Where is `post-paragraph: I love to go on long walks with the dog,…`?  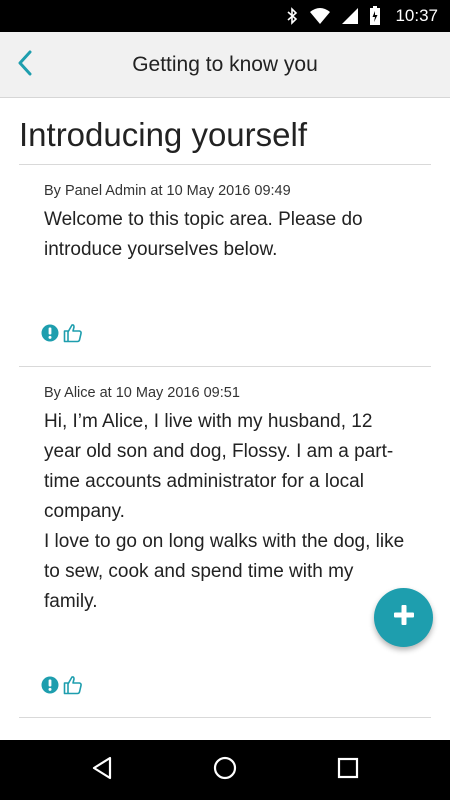
post-paragraph: I love to go on long walks with the dog,… is located at coordinates (224, 571).